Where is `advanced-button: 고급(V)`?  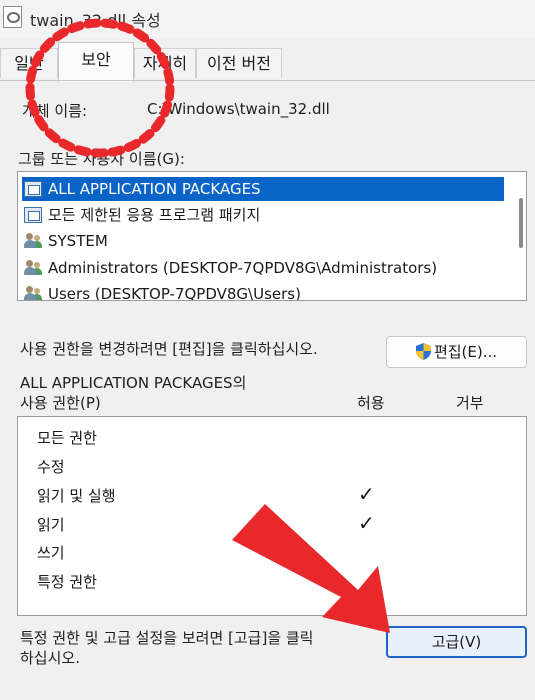 advanced-button: 고급(V) is located at coordinates (456, 642).